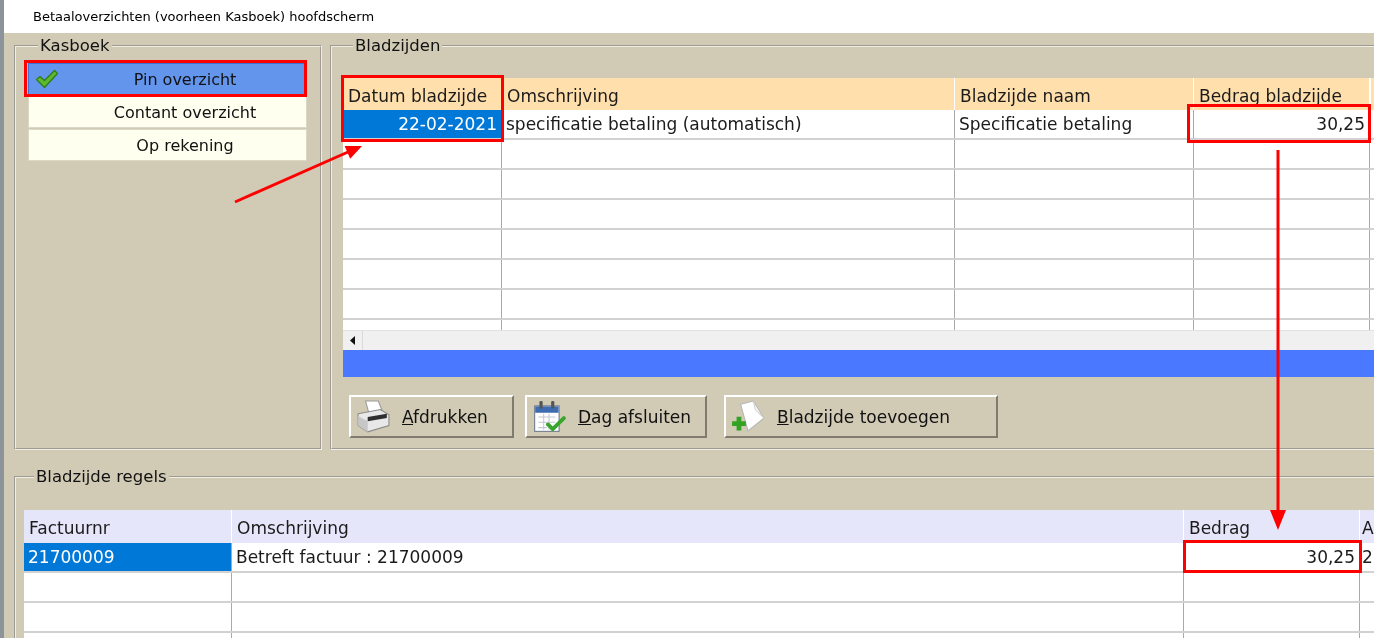  What do you see at coordinates (101, 477) in the screenshot?
I see `group-title: Bladzijde regels` at bounding box center [101, 477].